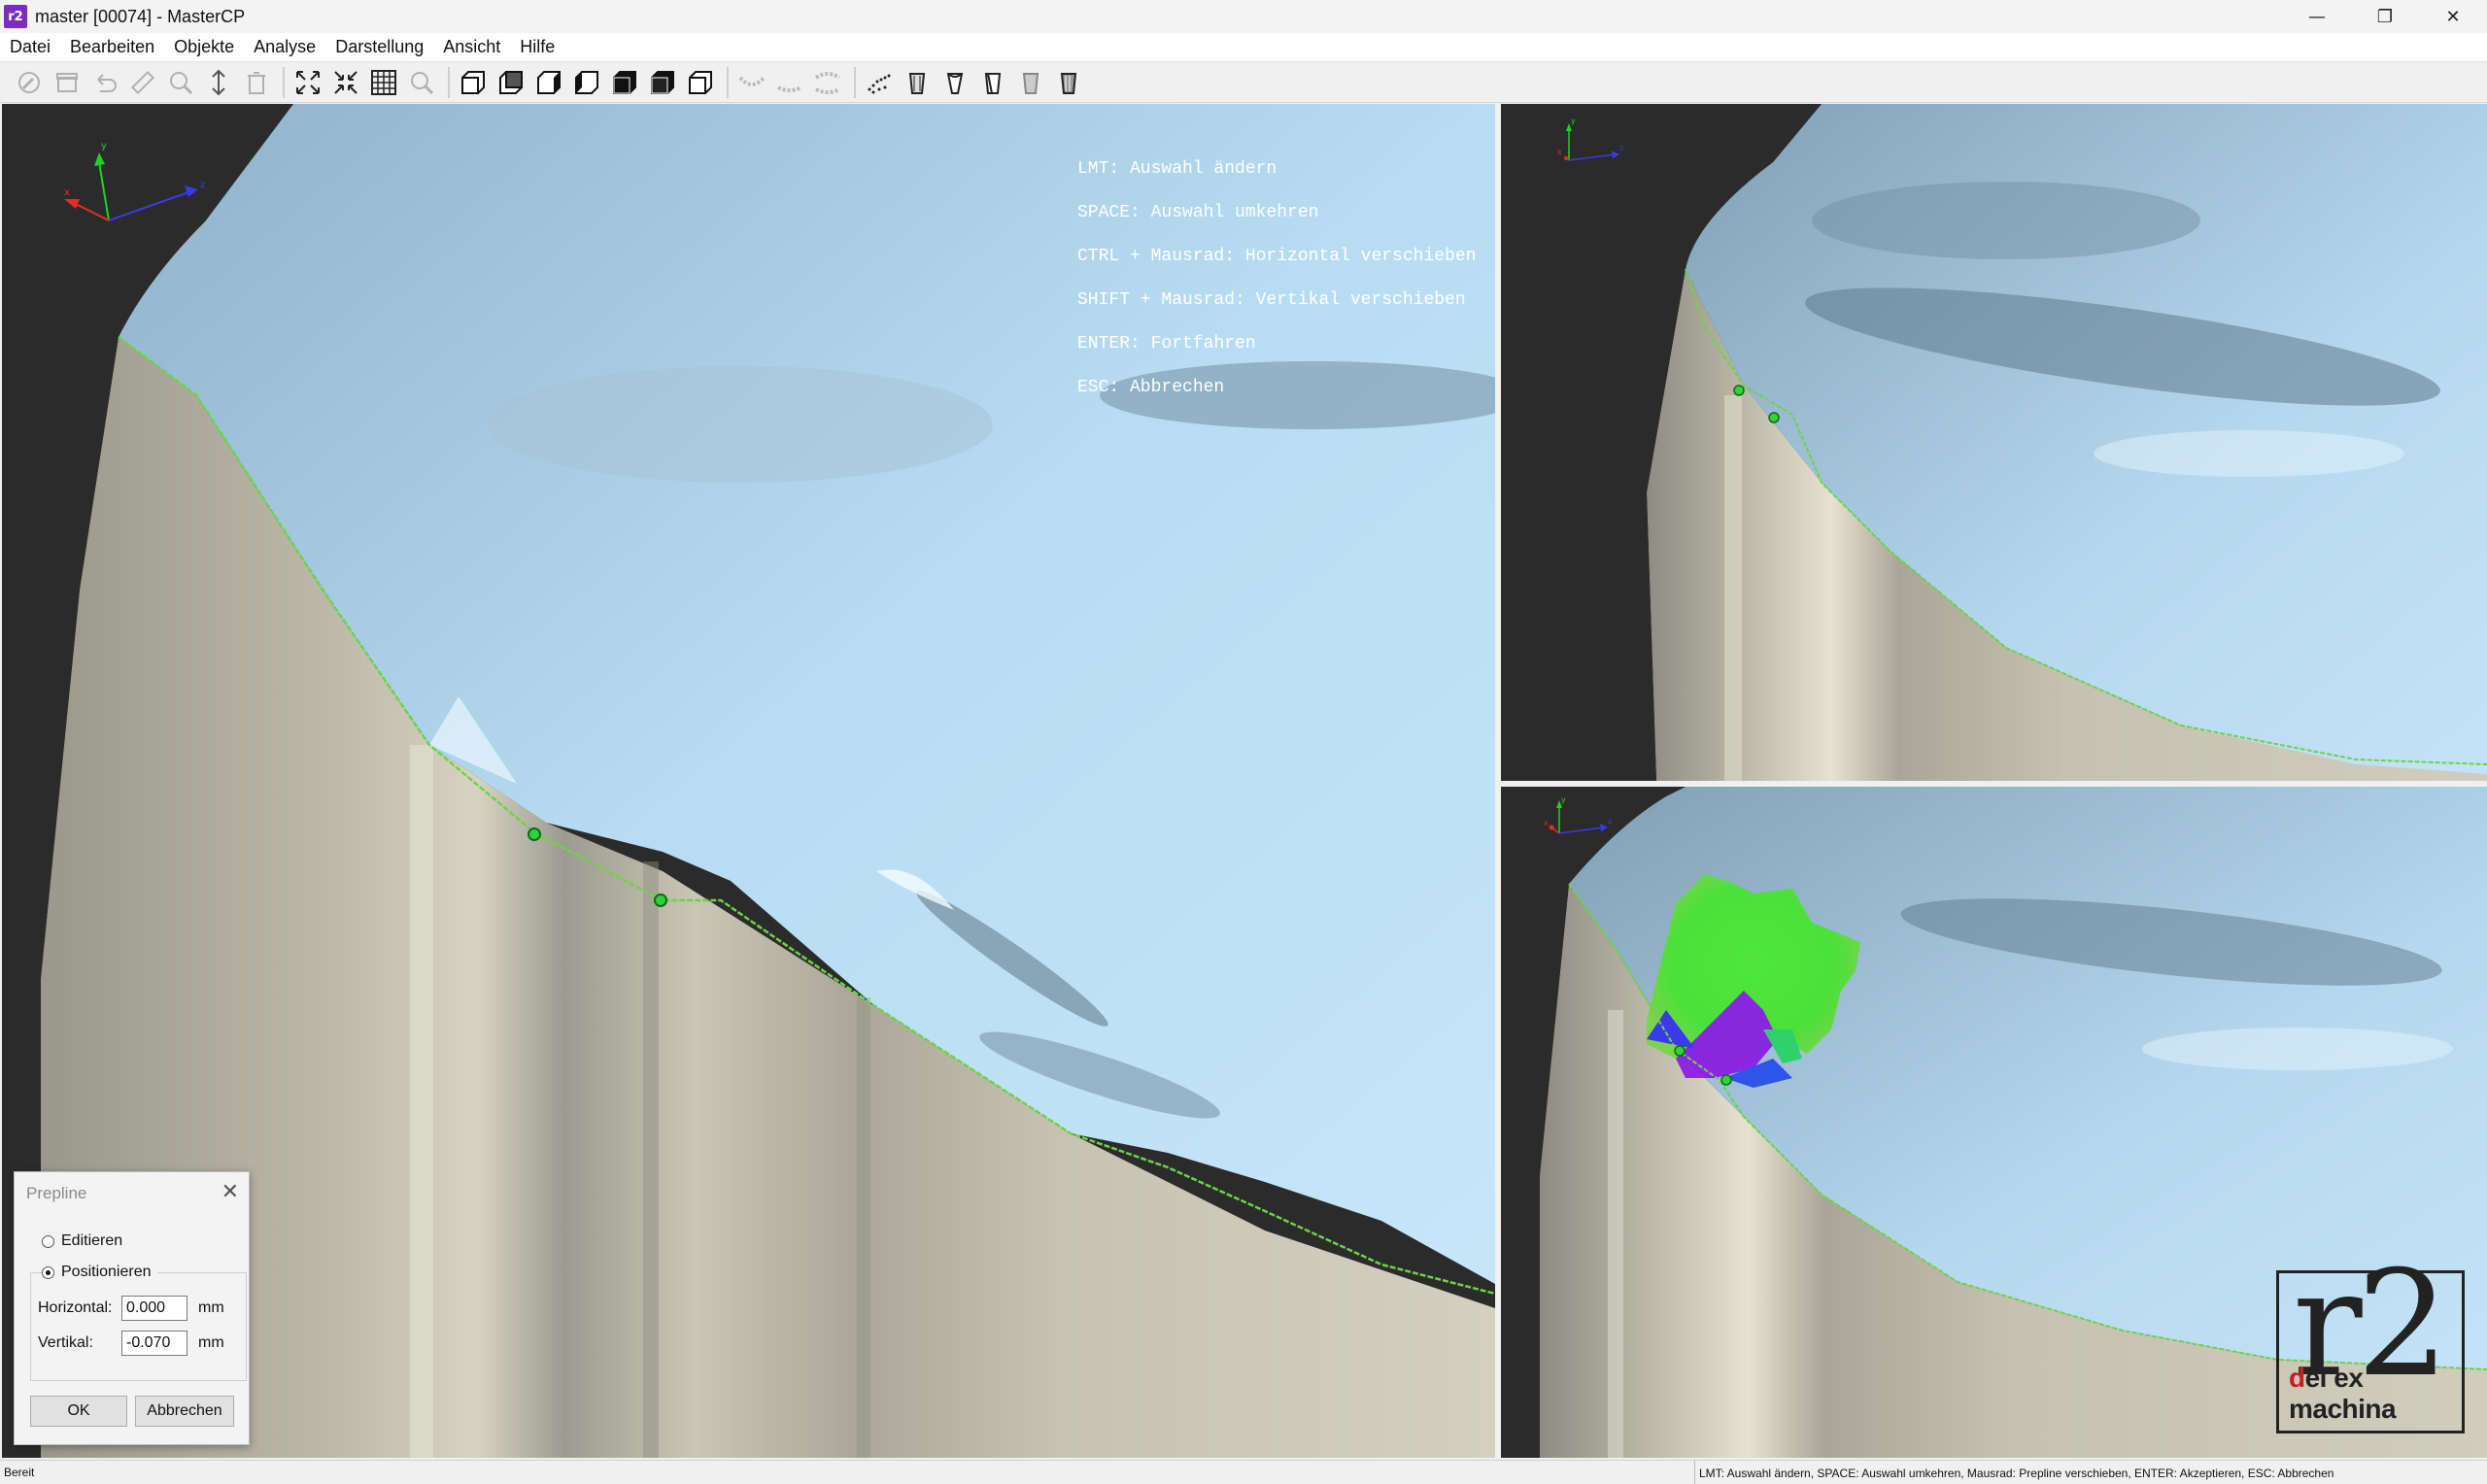 The height and width of the screenshot is (1484, 2487). What do you see at coordinates (104, 82) in the screenshot?
I see `undo-icon` at bounding box center [104, 82].